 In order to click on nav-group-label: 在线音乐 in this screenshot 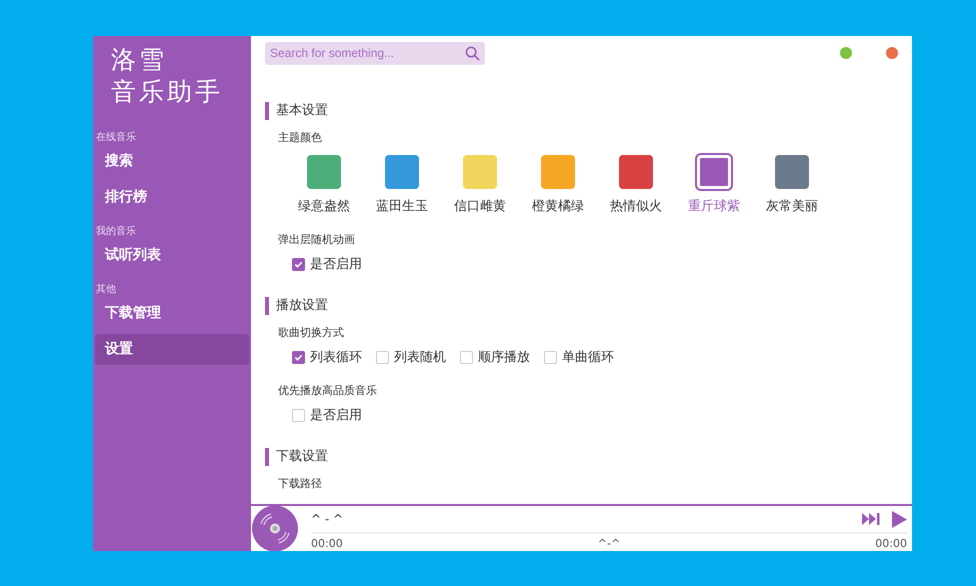, I will do `click(116, 137)`.